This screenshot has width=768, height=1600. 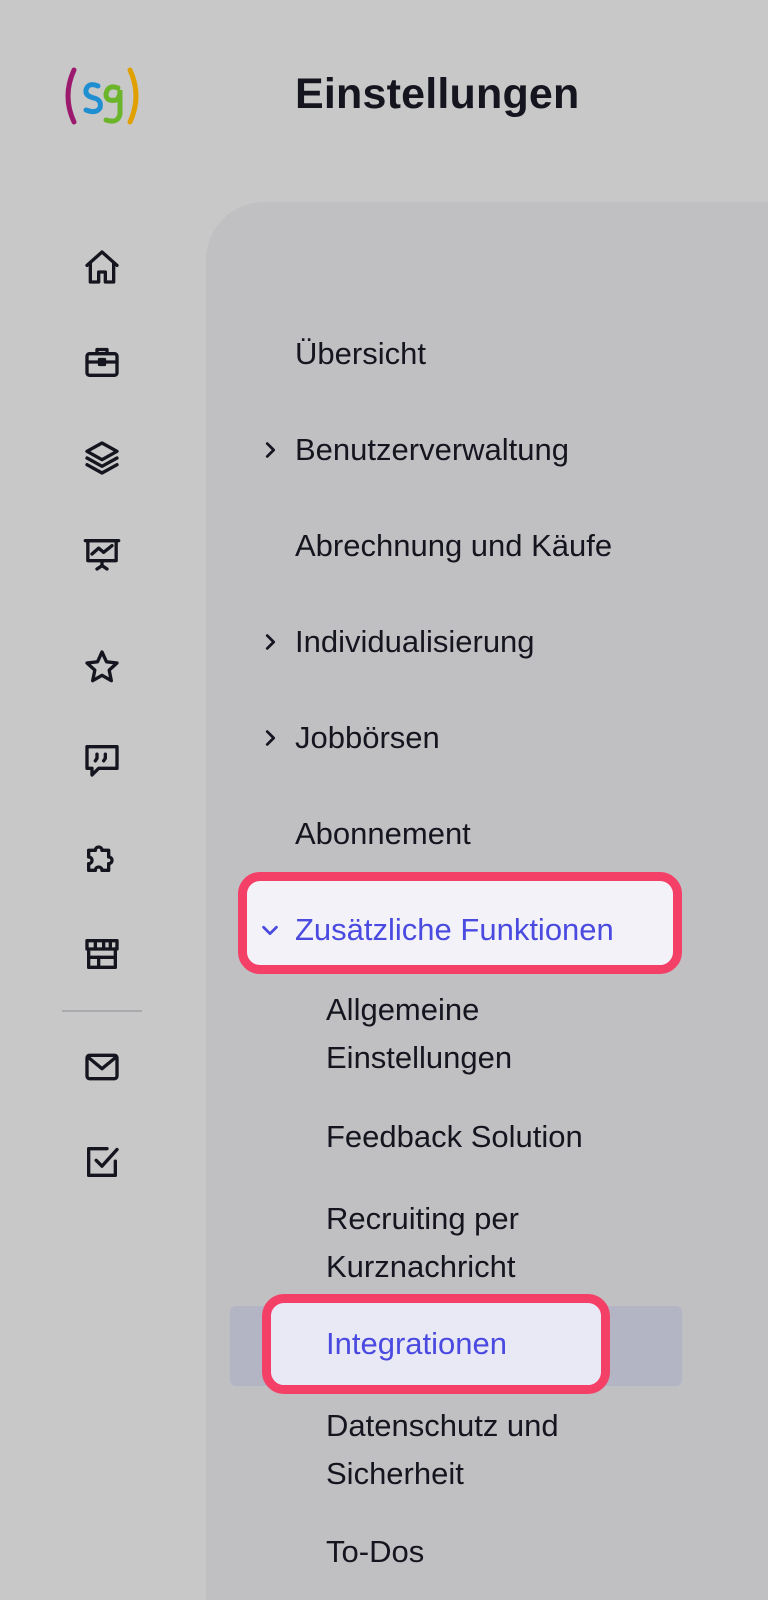 I want to click on presentation-chart-icon, so click(x=102, y=554).